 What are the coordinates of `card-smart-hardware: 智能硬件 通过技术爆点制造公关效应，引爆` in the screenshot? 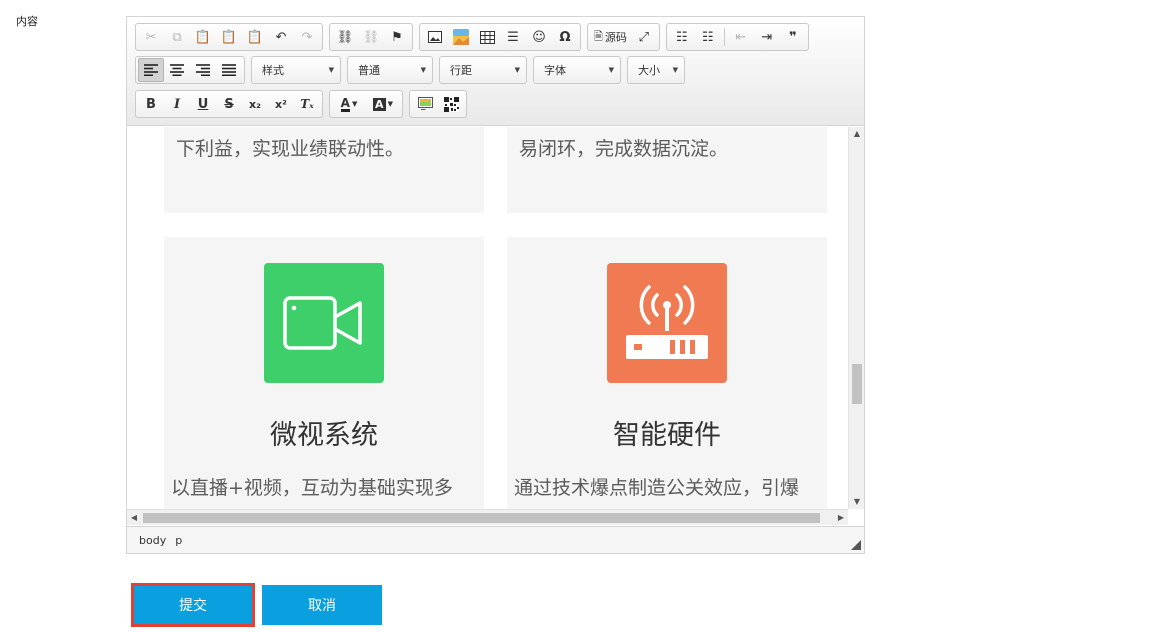 It's located at (667, 373).